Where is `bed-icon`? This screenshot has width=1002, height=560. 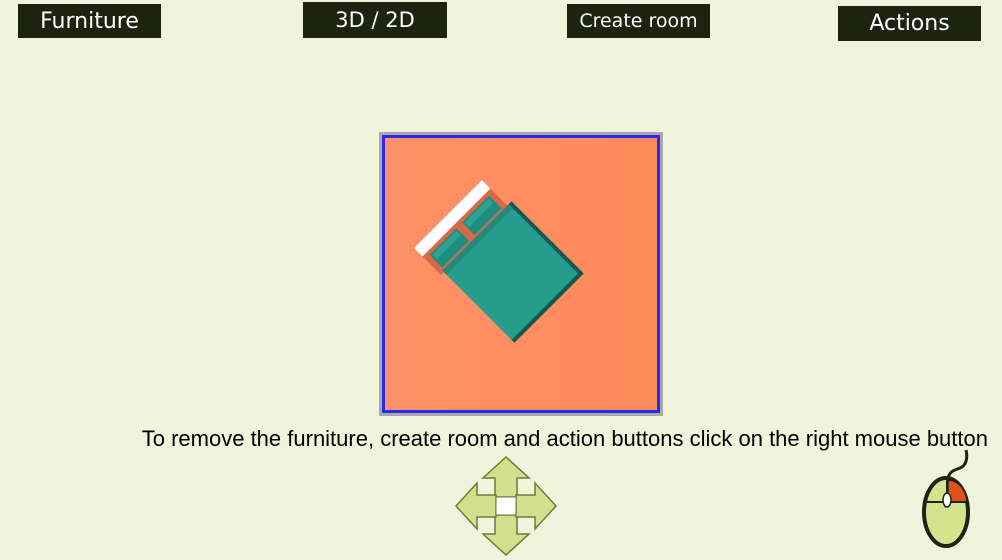 bed-icon is located at coordinates (499, 261).